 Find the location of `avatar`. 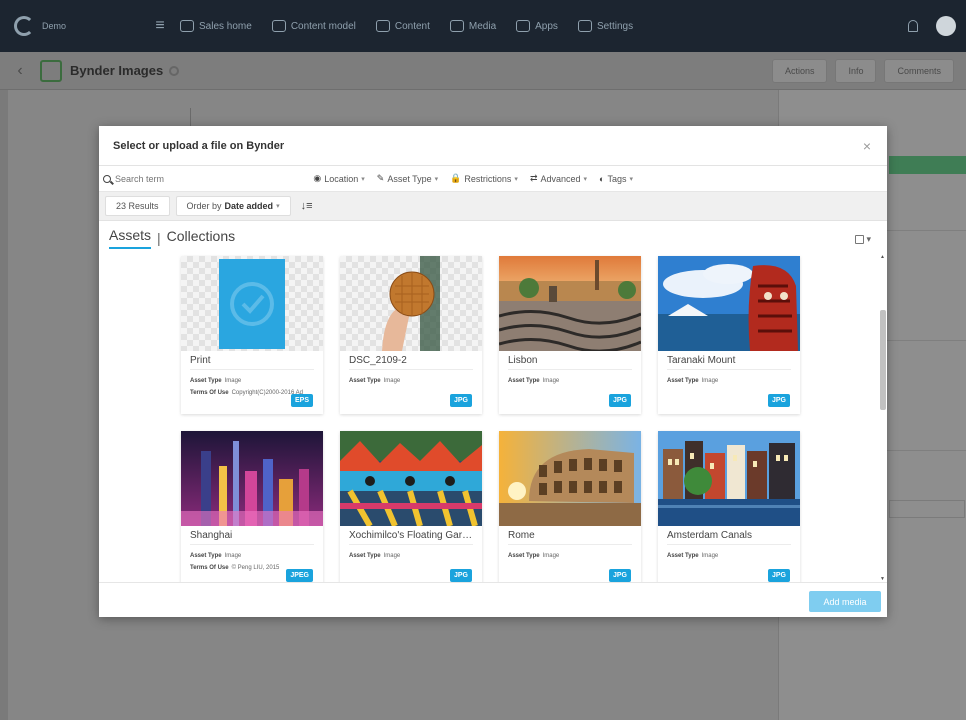

avatar is located at coordinates (946, 26).